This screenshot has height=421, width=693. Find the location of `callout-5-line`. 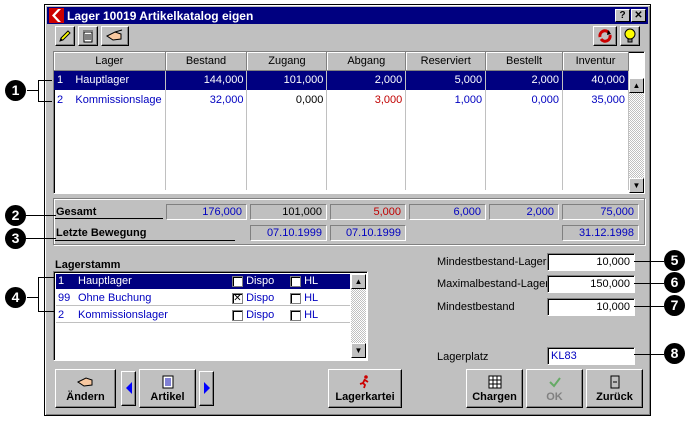

callout-5-line is located at coordinates (649, 261).